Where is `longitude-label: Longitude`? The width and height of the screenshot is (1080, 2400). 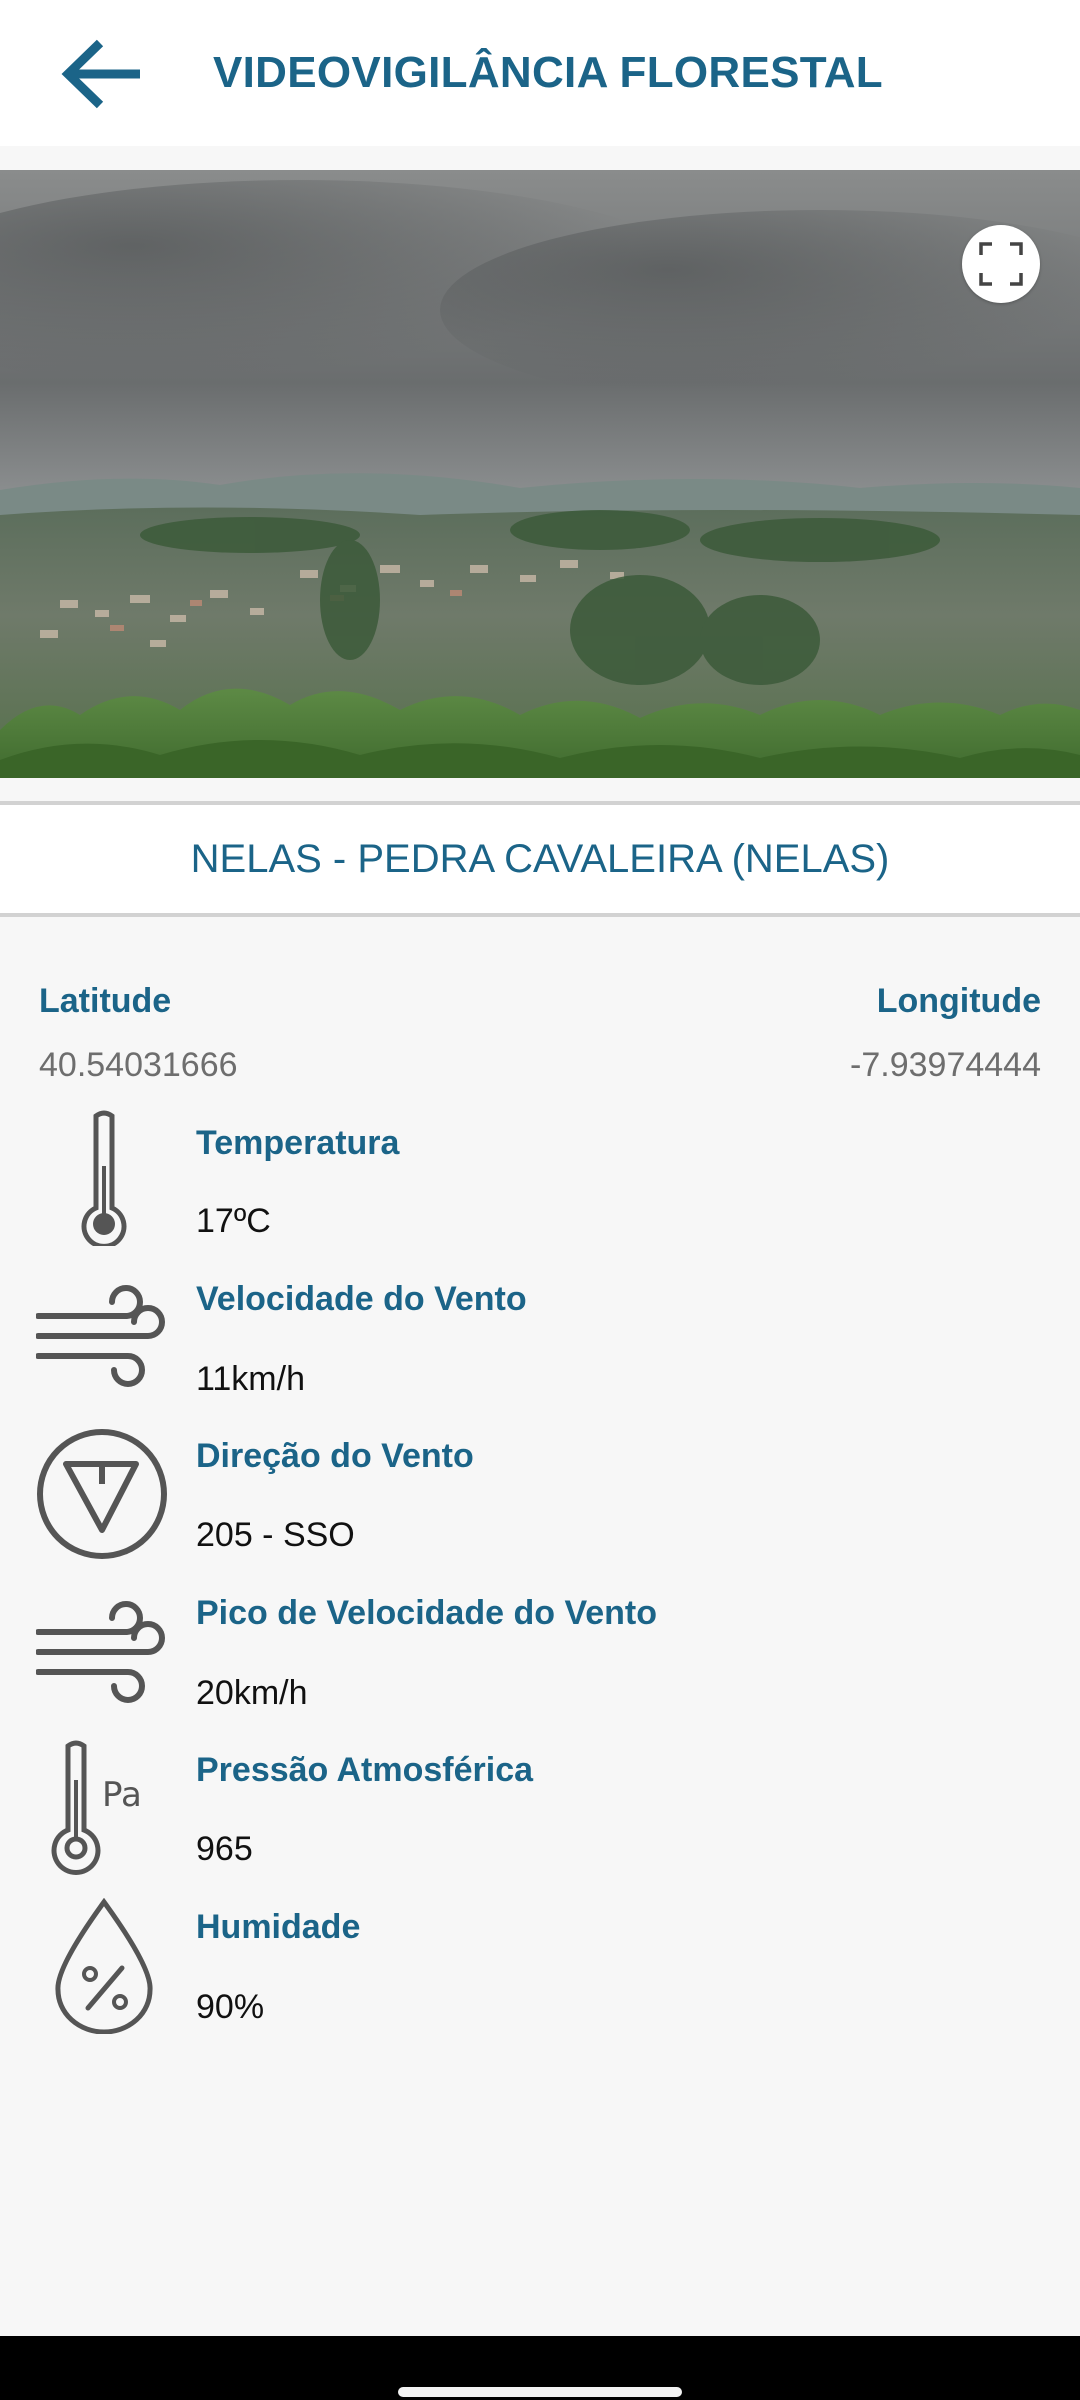 longitude-label: Longitude is located at coordinates (958, 1001).